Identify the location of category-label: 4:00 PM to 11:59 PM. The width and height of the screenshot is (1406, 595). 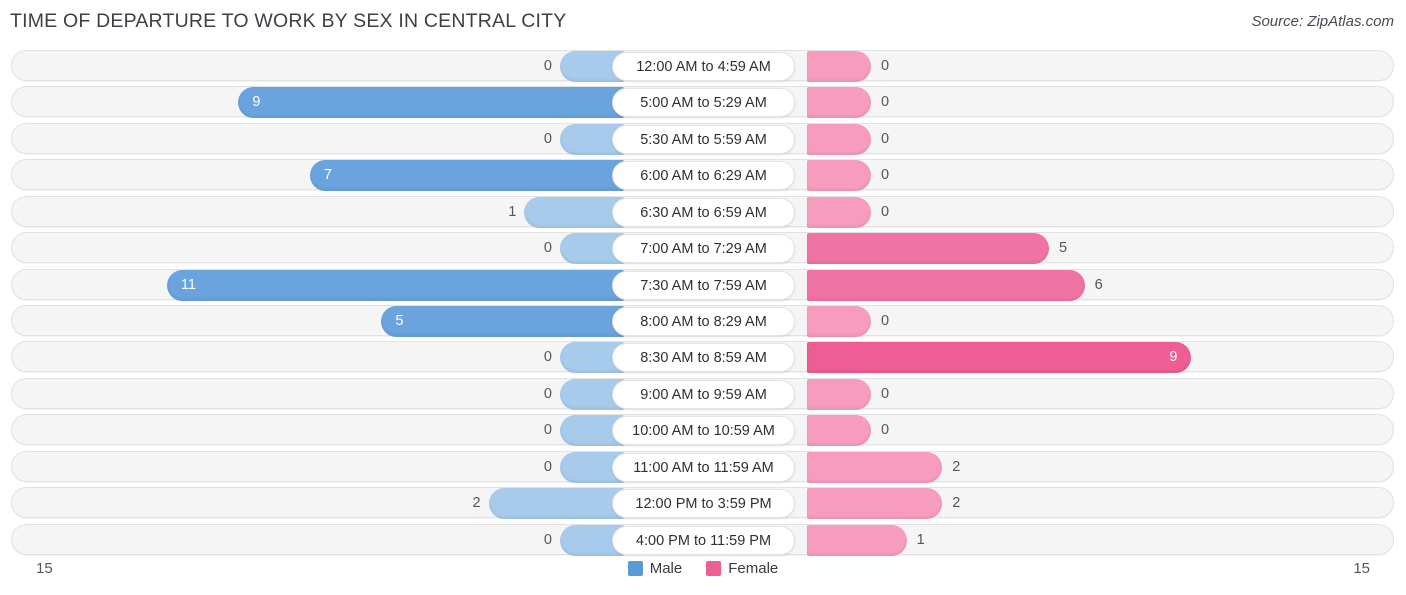
(703, 540).